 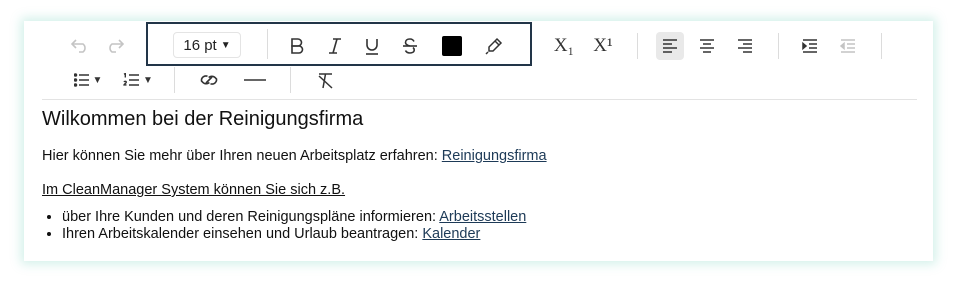 What do you see at coordinates (81, 80) in the screenshot?
I see `bullet-list-icon` at bounding box center [81, 80].